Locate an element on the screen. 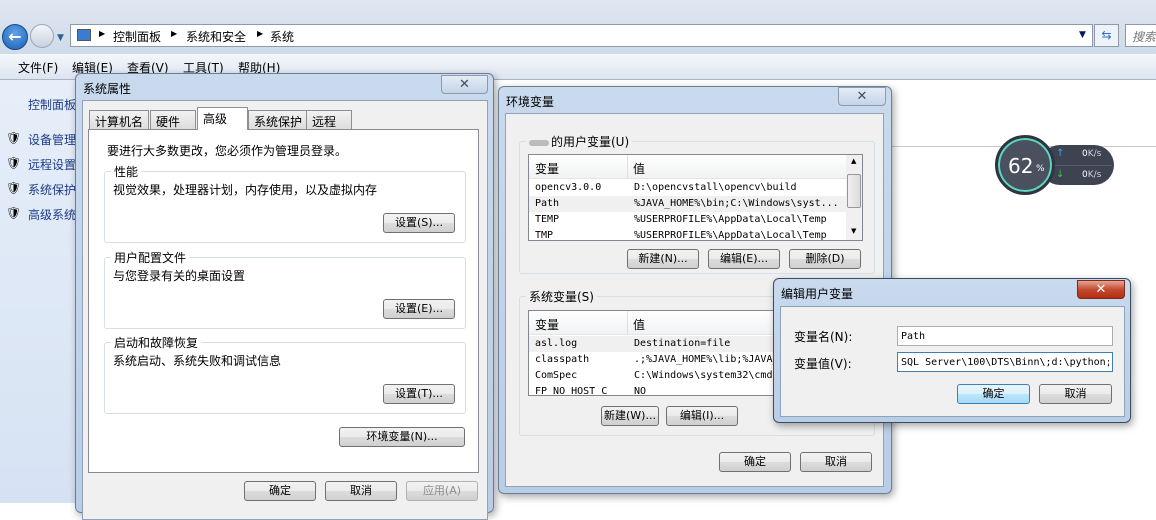  link-advanced-system: 高级系统 is located at coordinates (52, 214).